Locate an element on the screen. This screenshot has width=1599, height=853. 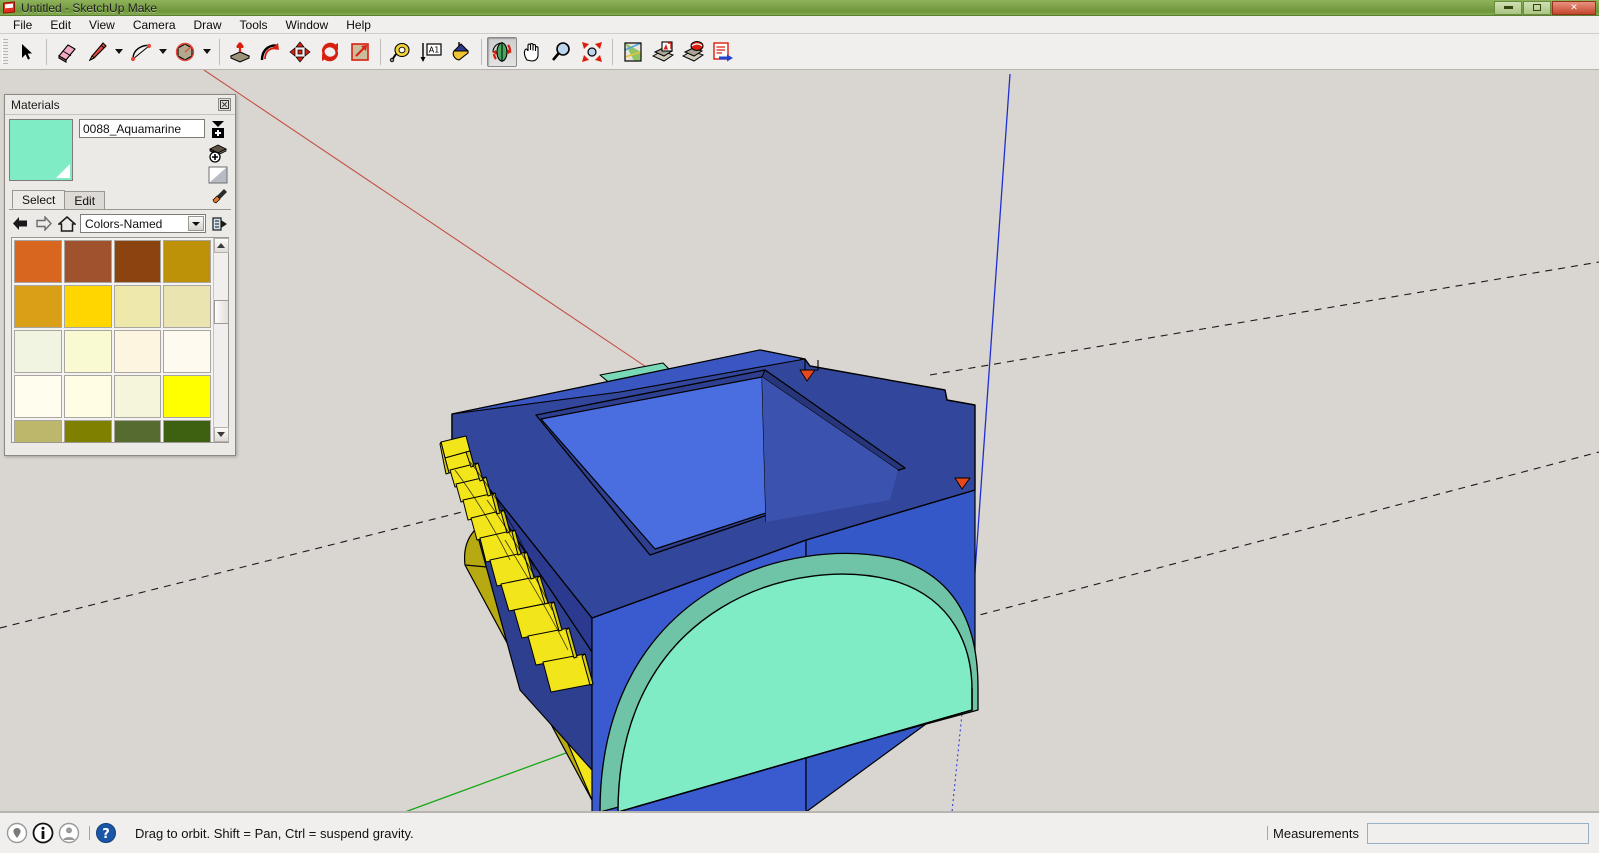
scroll-up-button is located at coordinates (221, 245).